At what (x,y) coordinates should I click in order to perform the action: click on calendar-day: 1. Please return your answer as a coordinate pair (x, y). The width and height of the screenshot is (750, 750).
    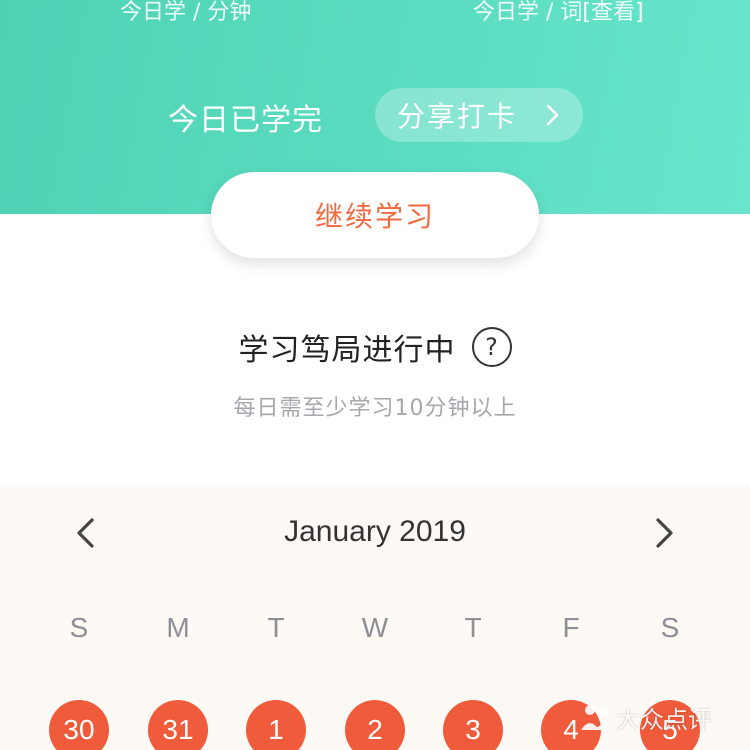
    Looking at the image, I should click on (276, 725).